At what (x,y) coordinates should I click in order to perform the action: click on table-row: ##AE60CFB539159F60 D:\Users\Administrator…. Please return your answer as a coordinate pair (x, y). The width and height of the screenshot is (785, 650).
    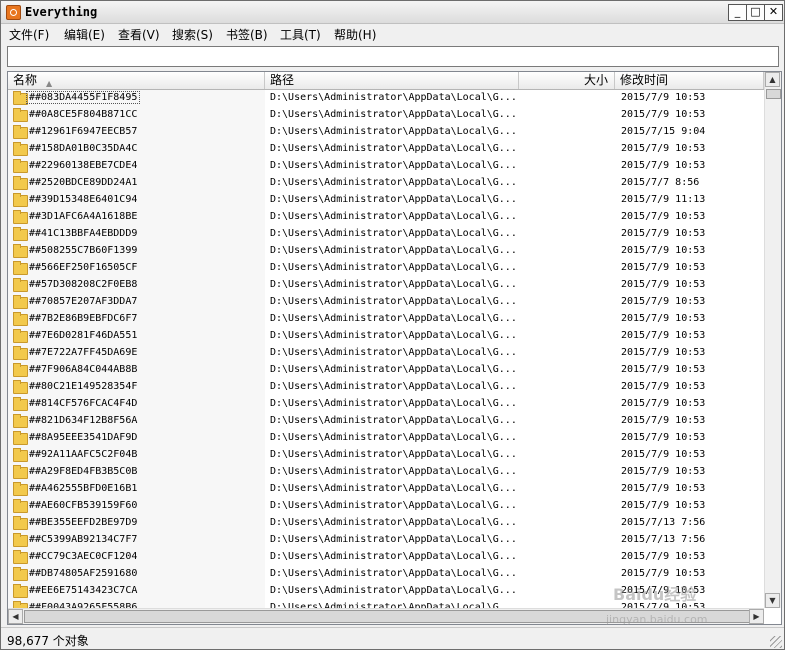
    Looking at the image, I should click on (386, 506).